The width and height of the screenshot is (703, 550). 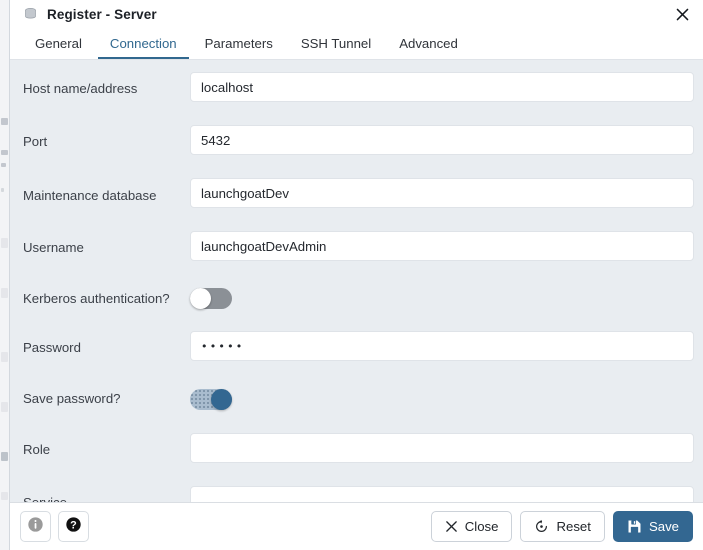 I want to click on tab-general-label: General, so click(x=58, y=43).